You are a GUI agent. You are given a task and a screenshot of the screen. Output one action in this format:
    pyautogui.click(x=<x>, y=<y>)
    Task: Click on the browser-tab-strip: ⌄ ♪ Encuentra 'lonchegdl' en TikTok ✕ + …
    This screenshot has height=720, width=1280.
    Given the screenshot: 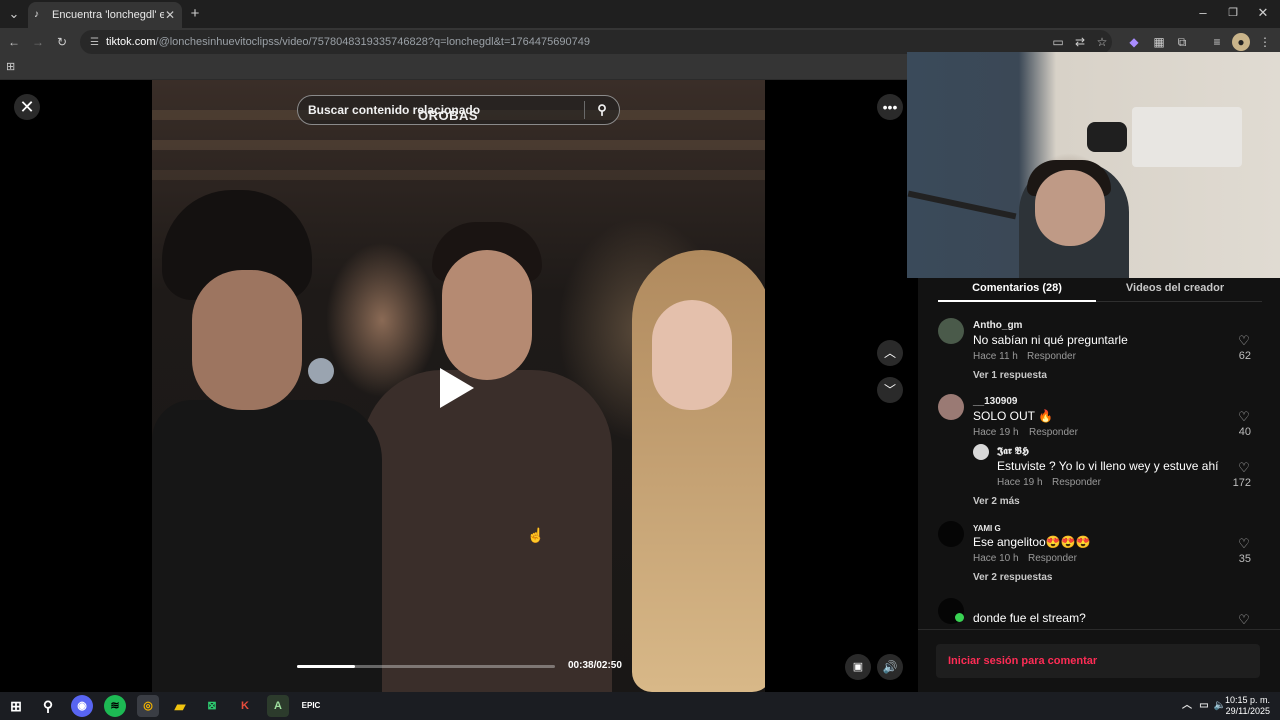 What is the action you would take?
    pyautogui.click(x=640, y=14)
    